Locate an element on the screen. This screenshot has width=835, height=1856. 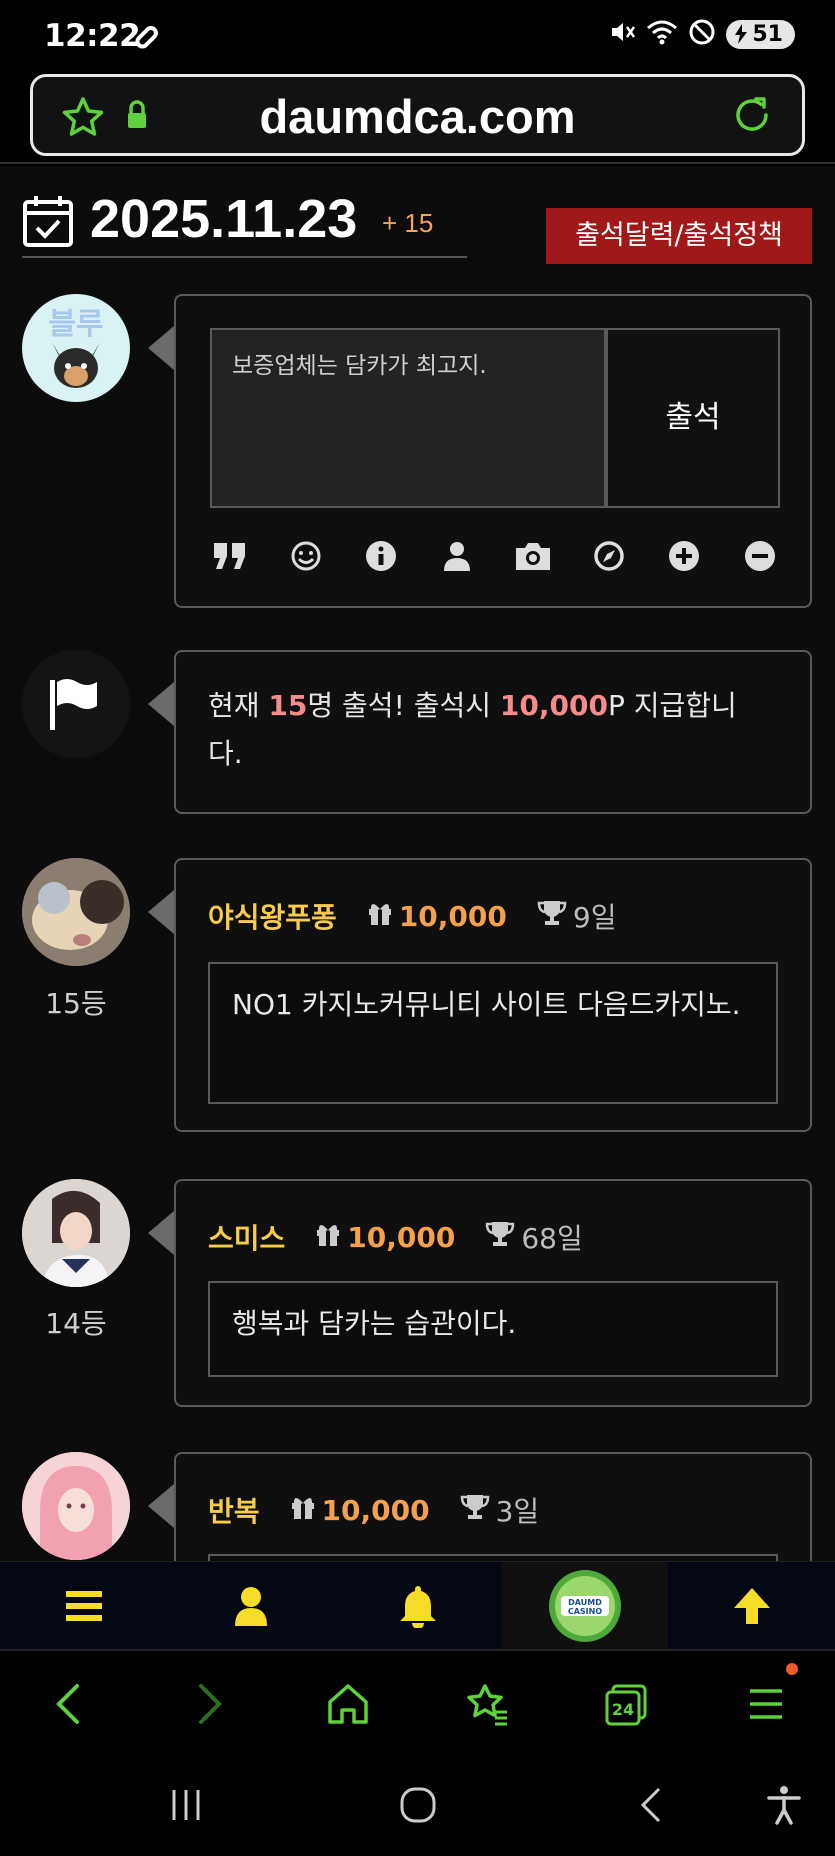
rank-label: 15등 is located at coordinates (76, 1003).